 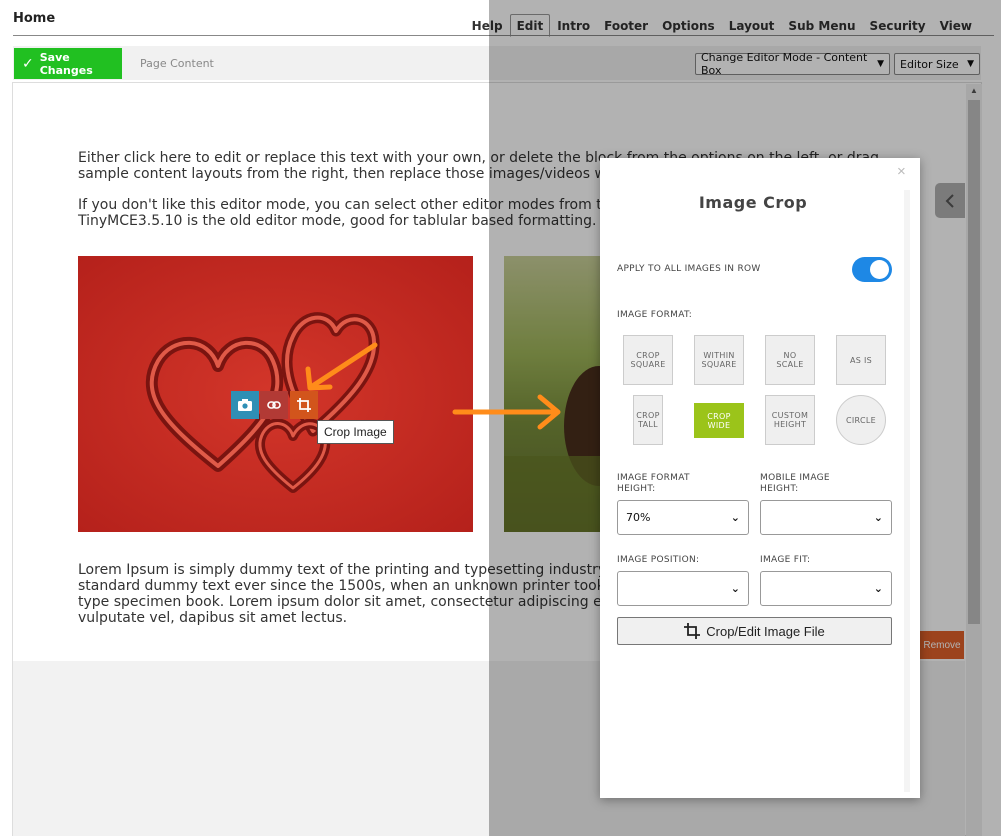 What do you see at coordinates (790, 355) in the screenshot?
I see `format-line: NO` at bounding box center [790, 355].